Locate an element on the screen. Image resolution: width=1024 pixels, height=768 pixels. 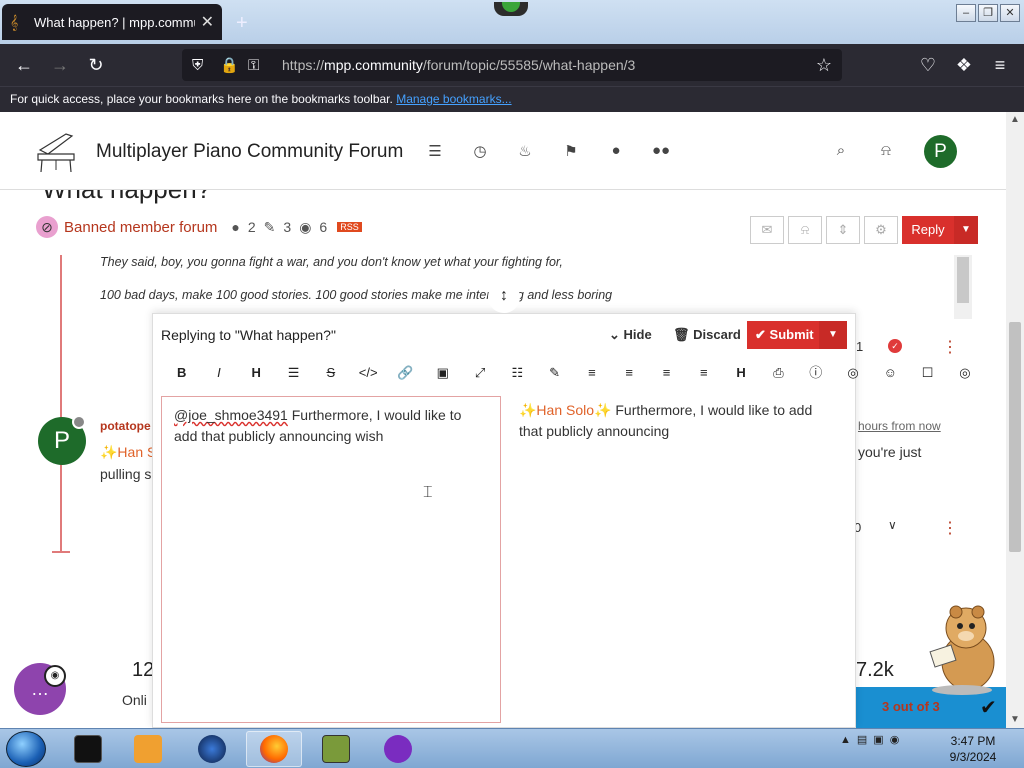
hide-preview-icon: ◎ is located at coordinates (852, 373).